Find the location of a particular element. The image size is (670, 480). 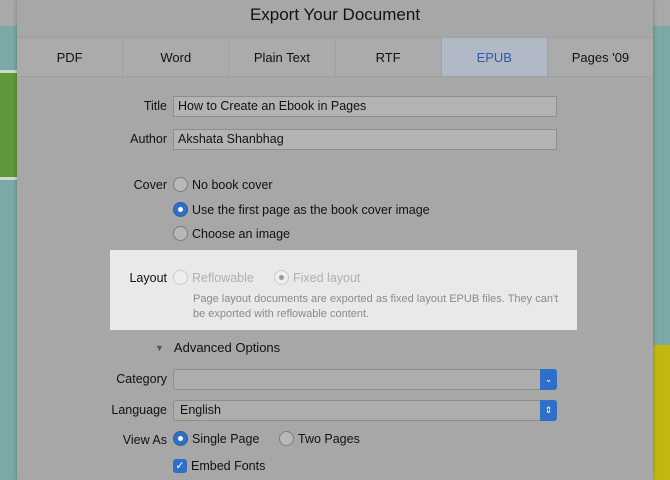

tab-epub: EPUB is located at coordinates (494, 57).